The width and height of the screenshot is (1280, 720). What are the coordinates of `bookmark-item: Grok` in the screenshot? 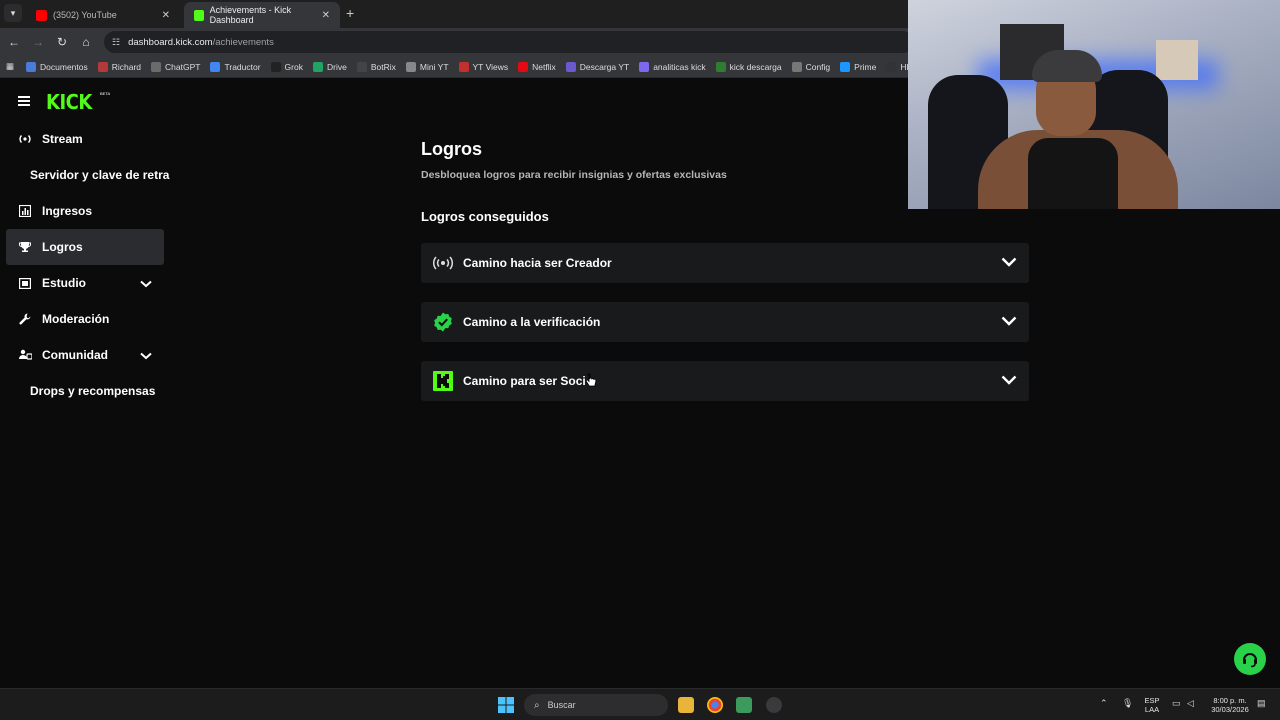 It's located at (286, 66).